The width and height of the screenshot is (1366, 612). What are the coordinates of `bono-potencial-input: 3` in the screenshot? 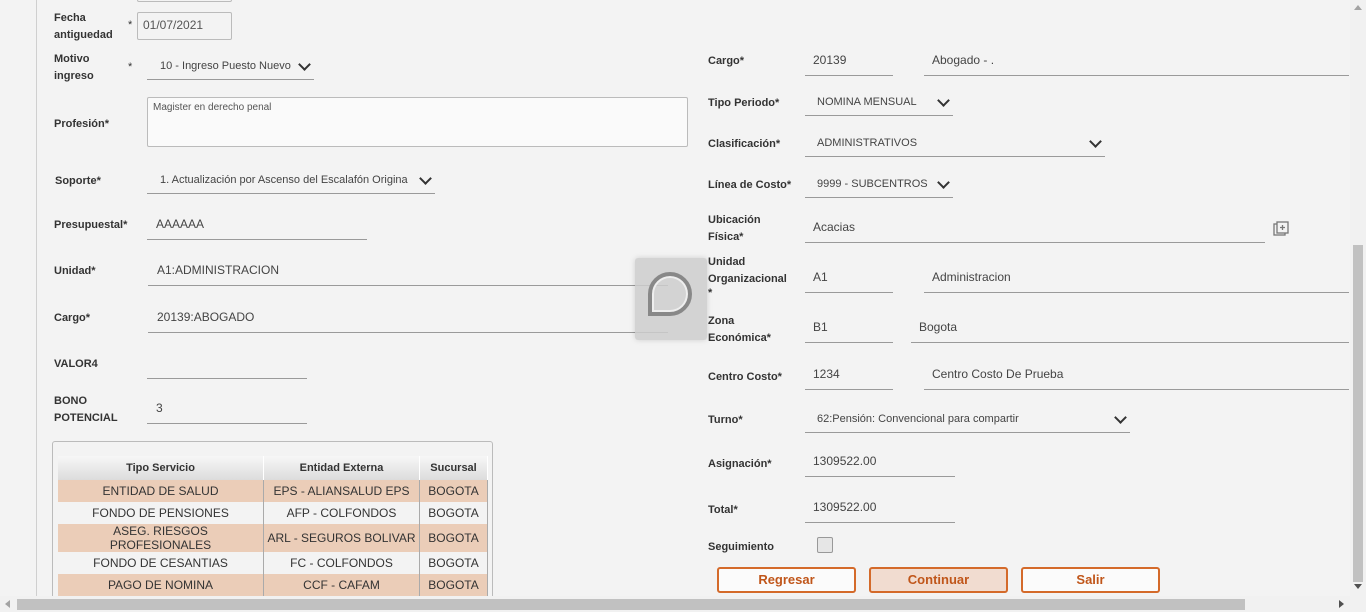 It's located at (227, 411).